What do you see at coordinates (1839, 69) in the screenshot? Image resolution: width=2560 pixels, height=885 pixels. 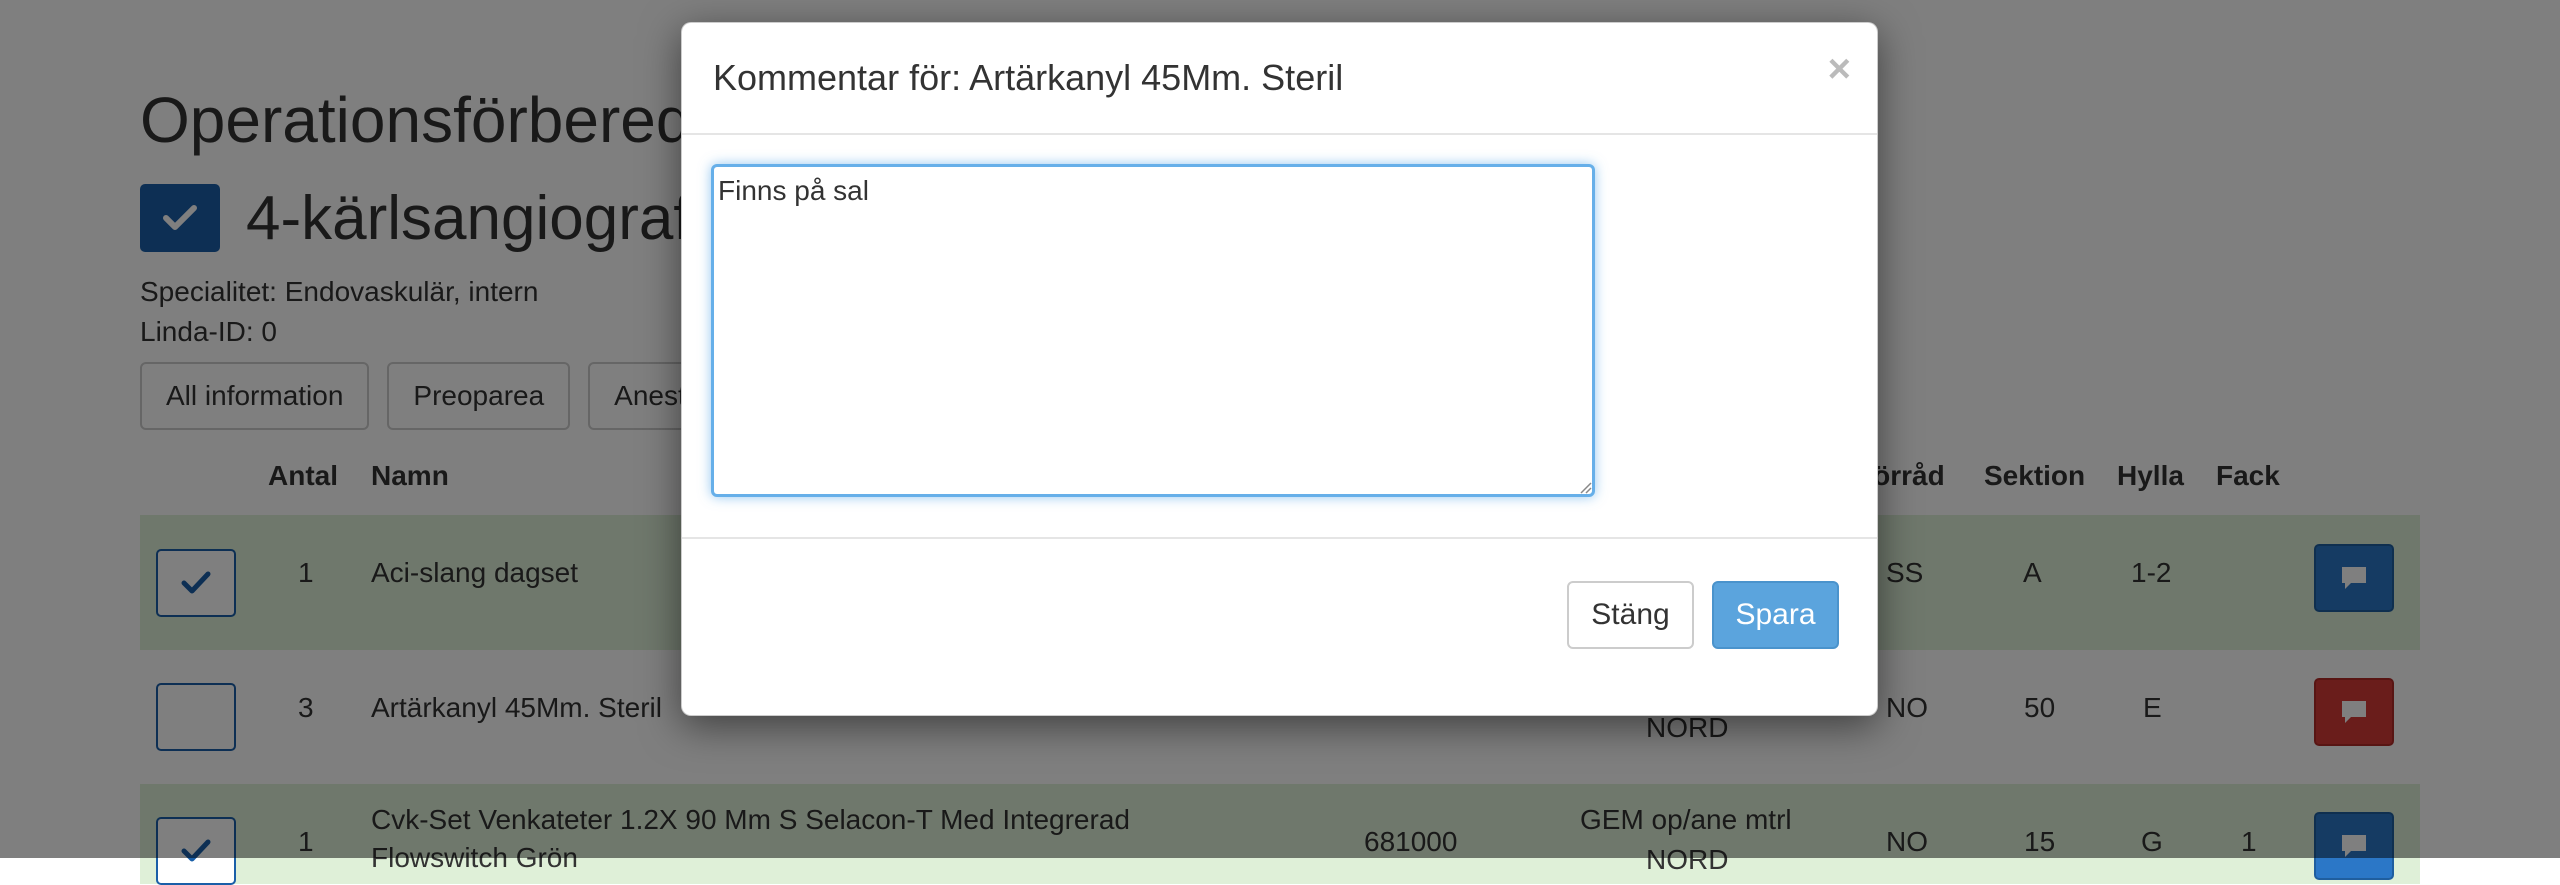 I see `close-icon: ×` at bounding box center [1839, 69].